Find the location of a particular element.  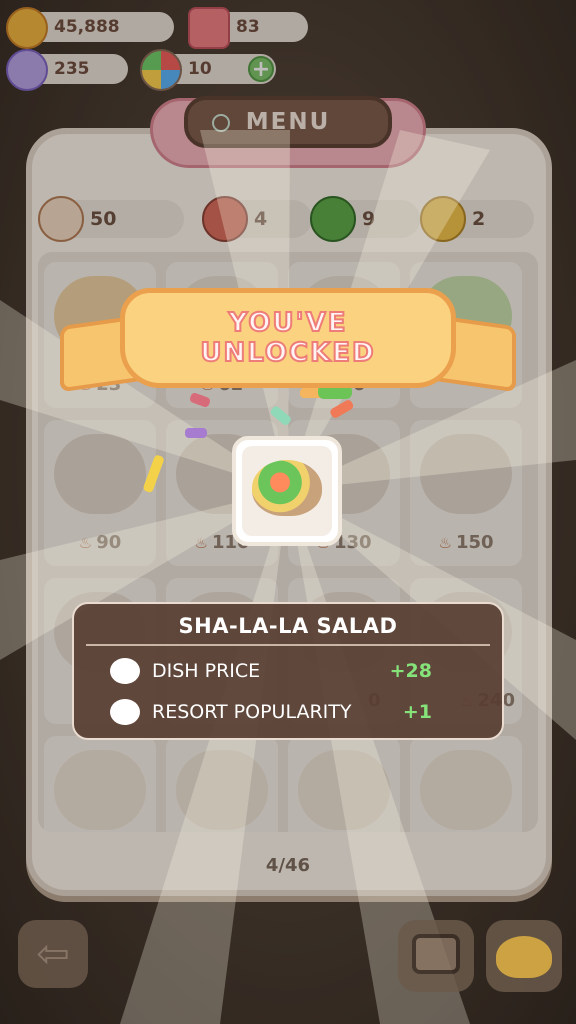

oven-button is located at coordinates (436, 956).